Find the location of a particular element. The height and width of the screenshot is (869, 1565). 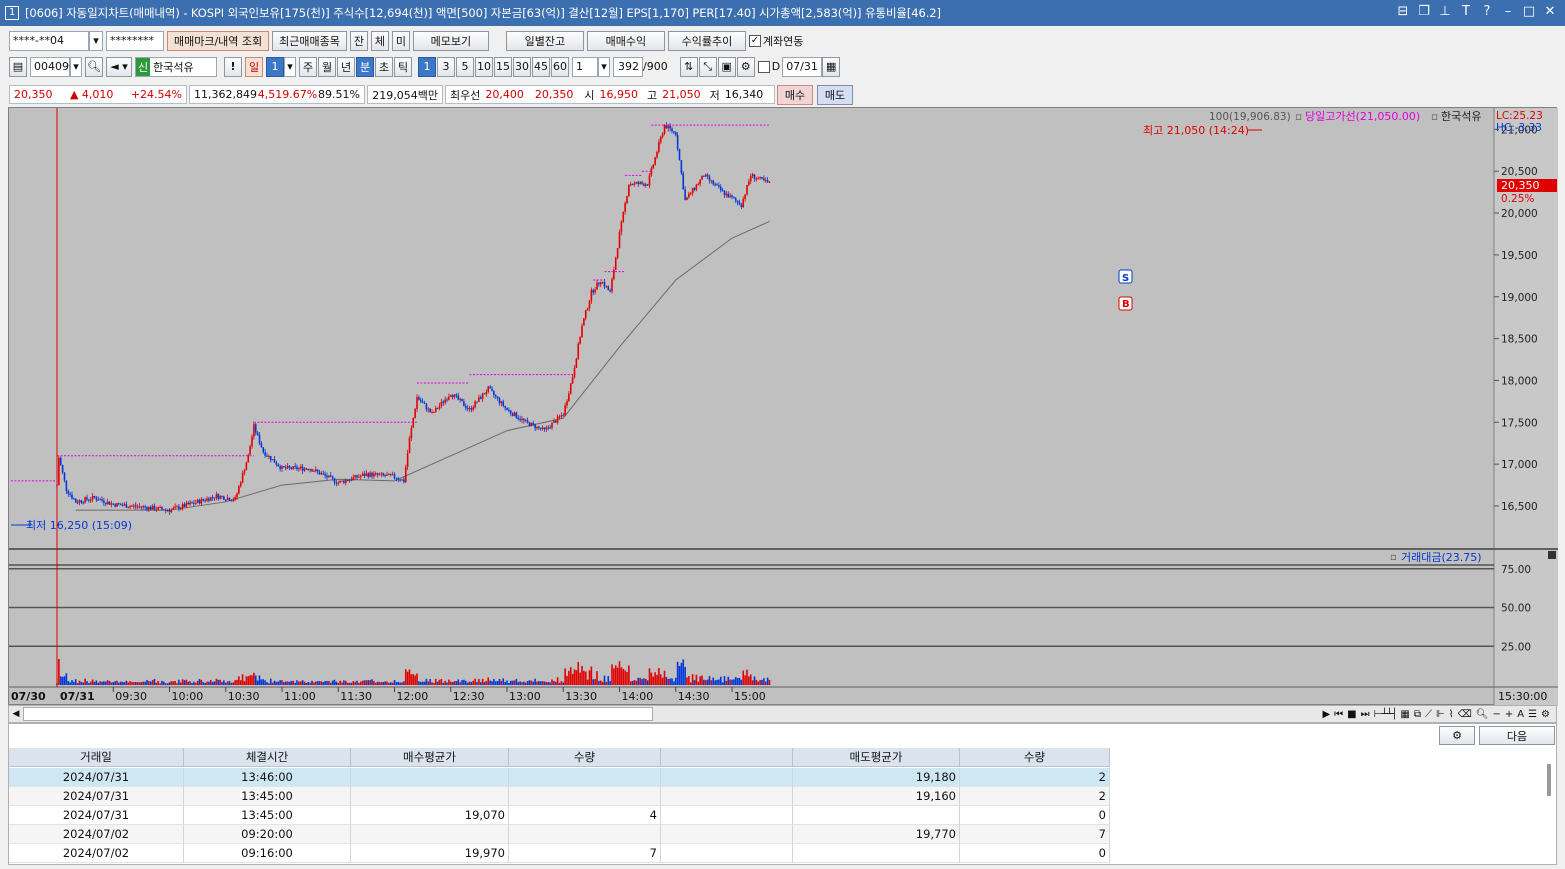

interval-10: 10 is located at coordinates (484, 66).